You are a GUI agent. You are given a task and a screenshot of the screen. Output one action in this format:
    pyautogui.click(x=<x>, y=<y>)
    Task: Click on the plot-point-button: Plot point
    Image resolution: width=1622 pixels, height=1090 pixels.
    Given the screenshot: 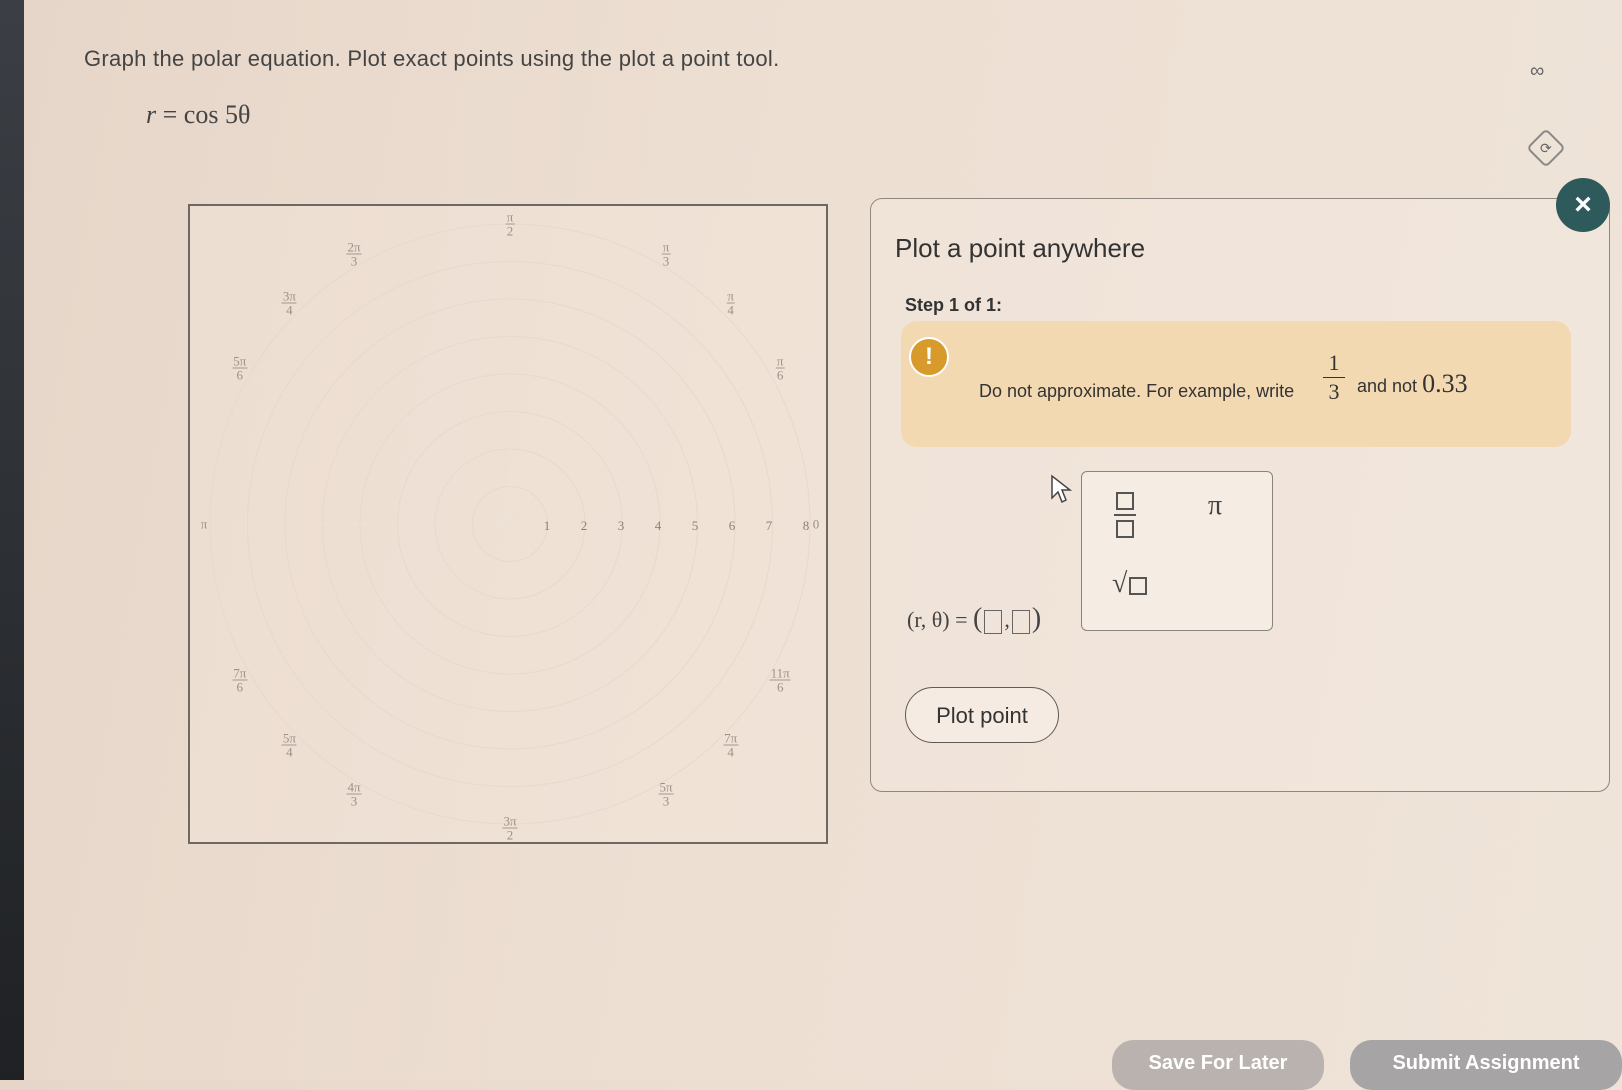 What is the action you would take?
    pyautogui.click(x=982, y=715)
    